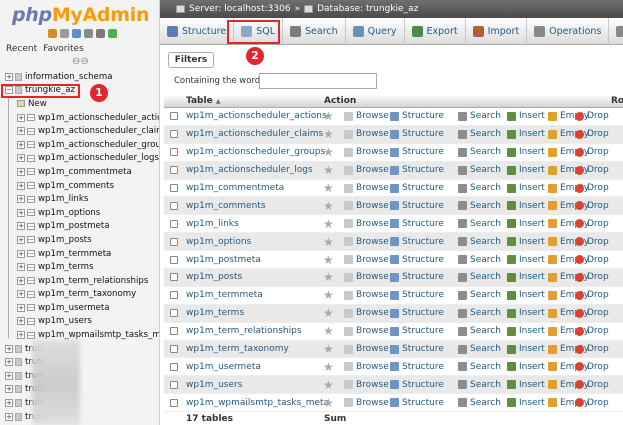  What do you see at coordinates (79, 227) in the screenshot?
I see `sidebar-table-item: + wp1m_postmeta` at bounding box center [79, 227].